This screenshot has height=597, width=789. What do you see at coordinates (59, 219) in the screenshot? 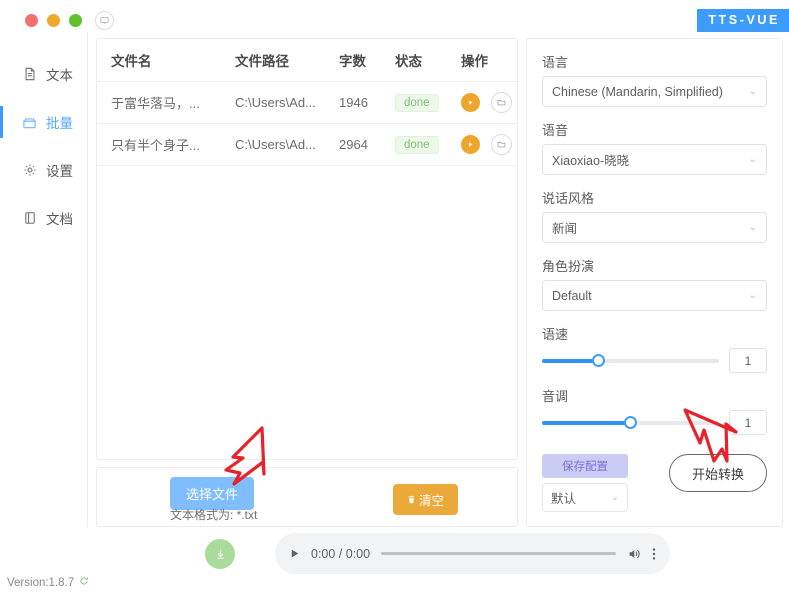
I see `sidebar-item-label: 文档` at bounding box center [59, 219].